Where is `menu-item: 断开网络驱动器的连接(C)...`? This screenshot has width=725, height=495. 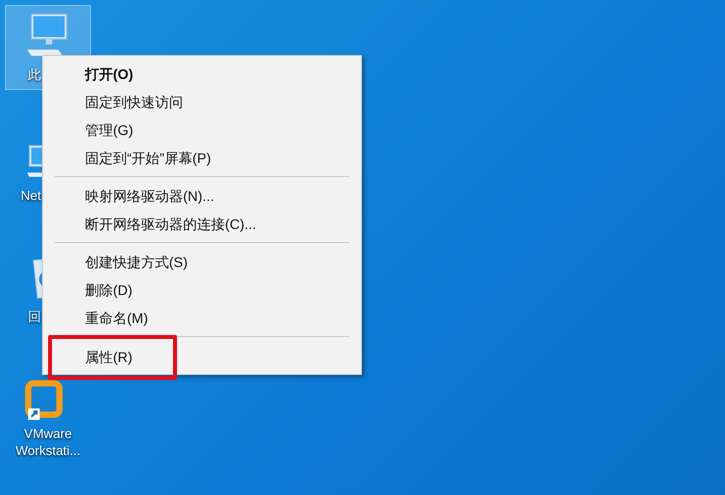 menu-item: 断开网络驱动器的连接(C)... is located at coordinates (202, 224).